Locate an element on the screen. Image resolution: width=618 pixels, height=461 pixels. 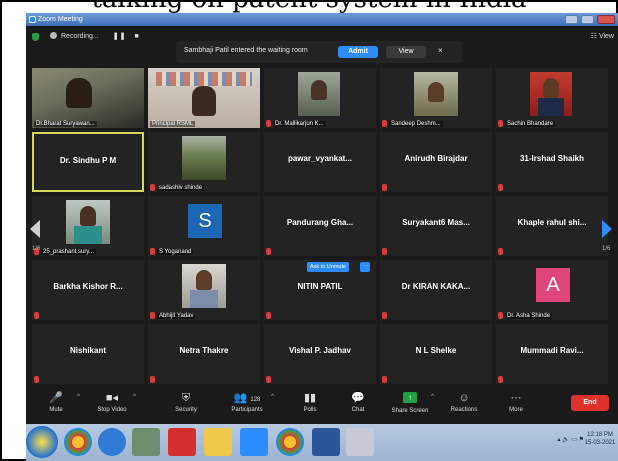
internet-explorer-icon is located at coordinates (112, 442).